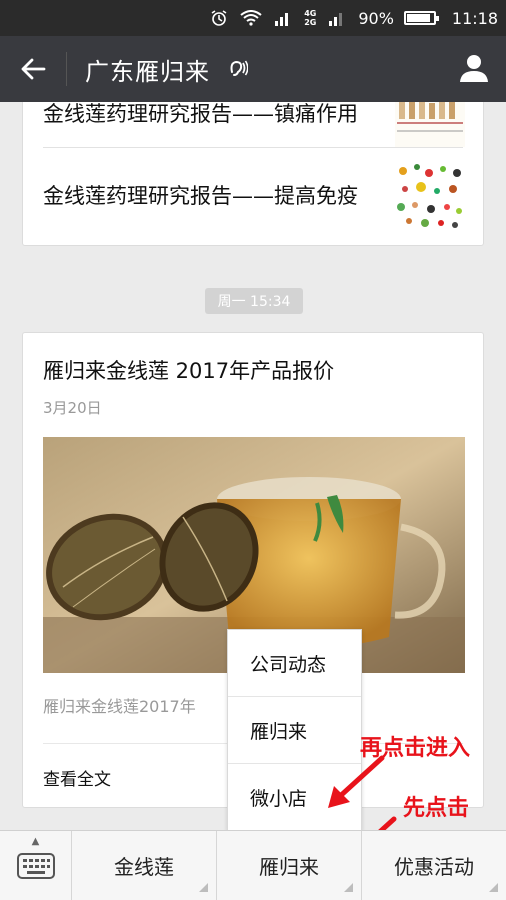 This screenshot has height=900, width=506. Describe the element at coordinates (239, 68) in the screenshot. I see `ear-icon` at that location.